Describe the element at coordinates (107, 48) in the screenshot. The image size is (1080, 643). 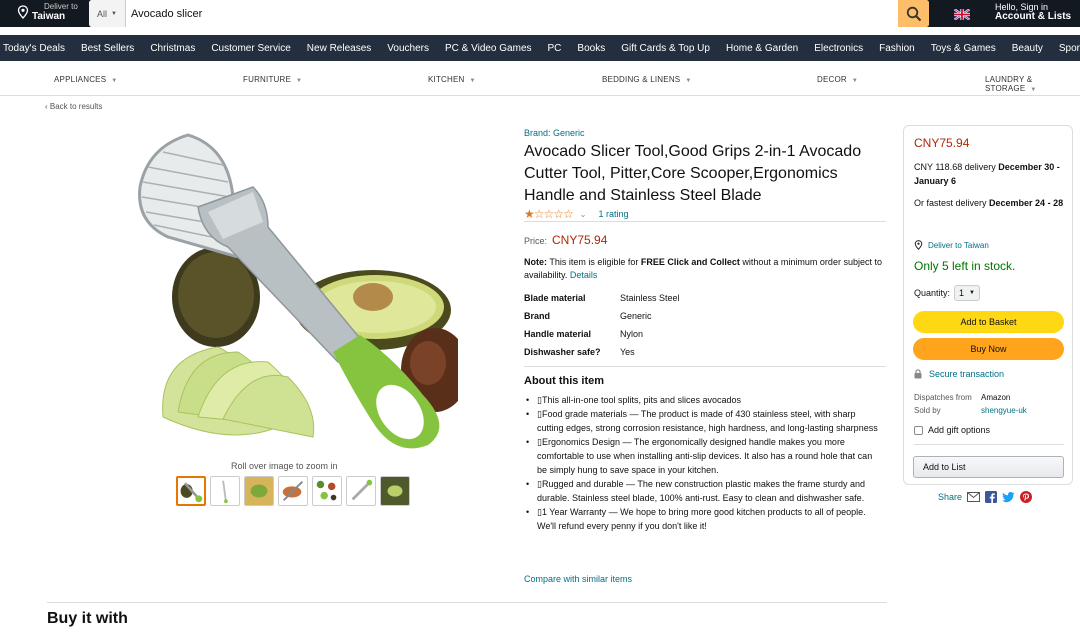
I see `nav-item: Best Sellers` at that location.